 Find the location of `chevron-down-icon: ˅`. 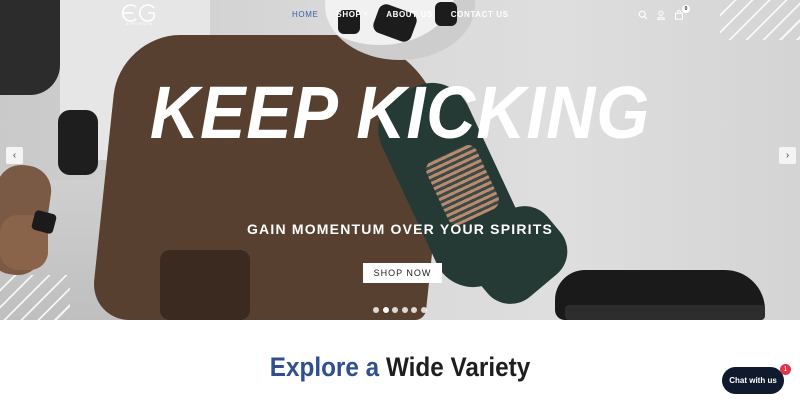

chevron-down-icon: ˅ is located at coordinates (366, 14).